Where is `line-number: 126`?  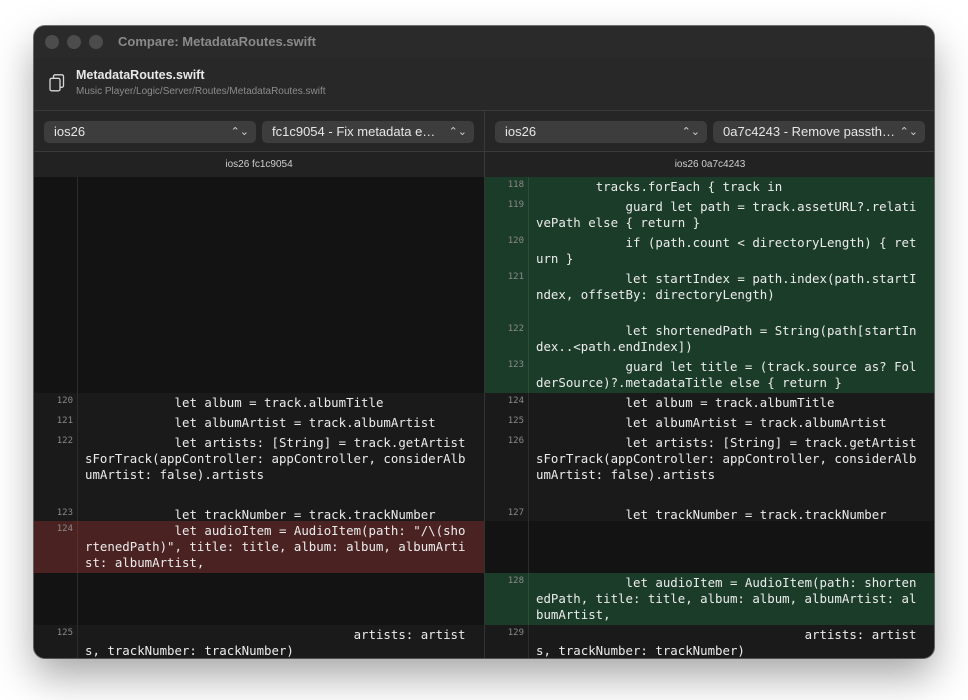
line-number: 126 is located at coordinates (507, 469).